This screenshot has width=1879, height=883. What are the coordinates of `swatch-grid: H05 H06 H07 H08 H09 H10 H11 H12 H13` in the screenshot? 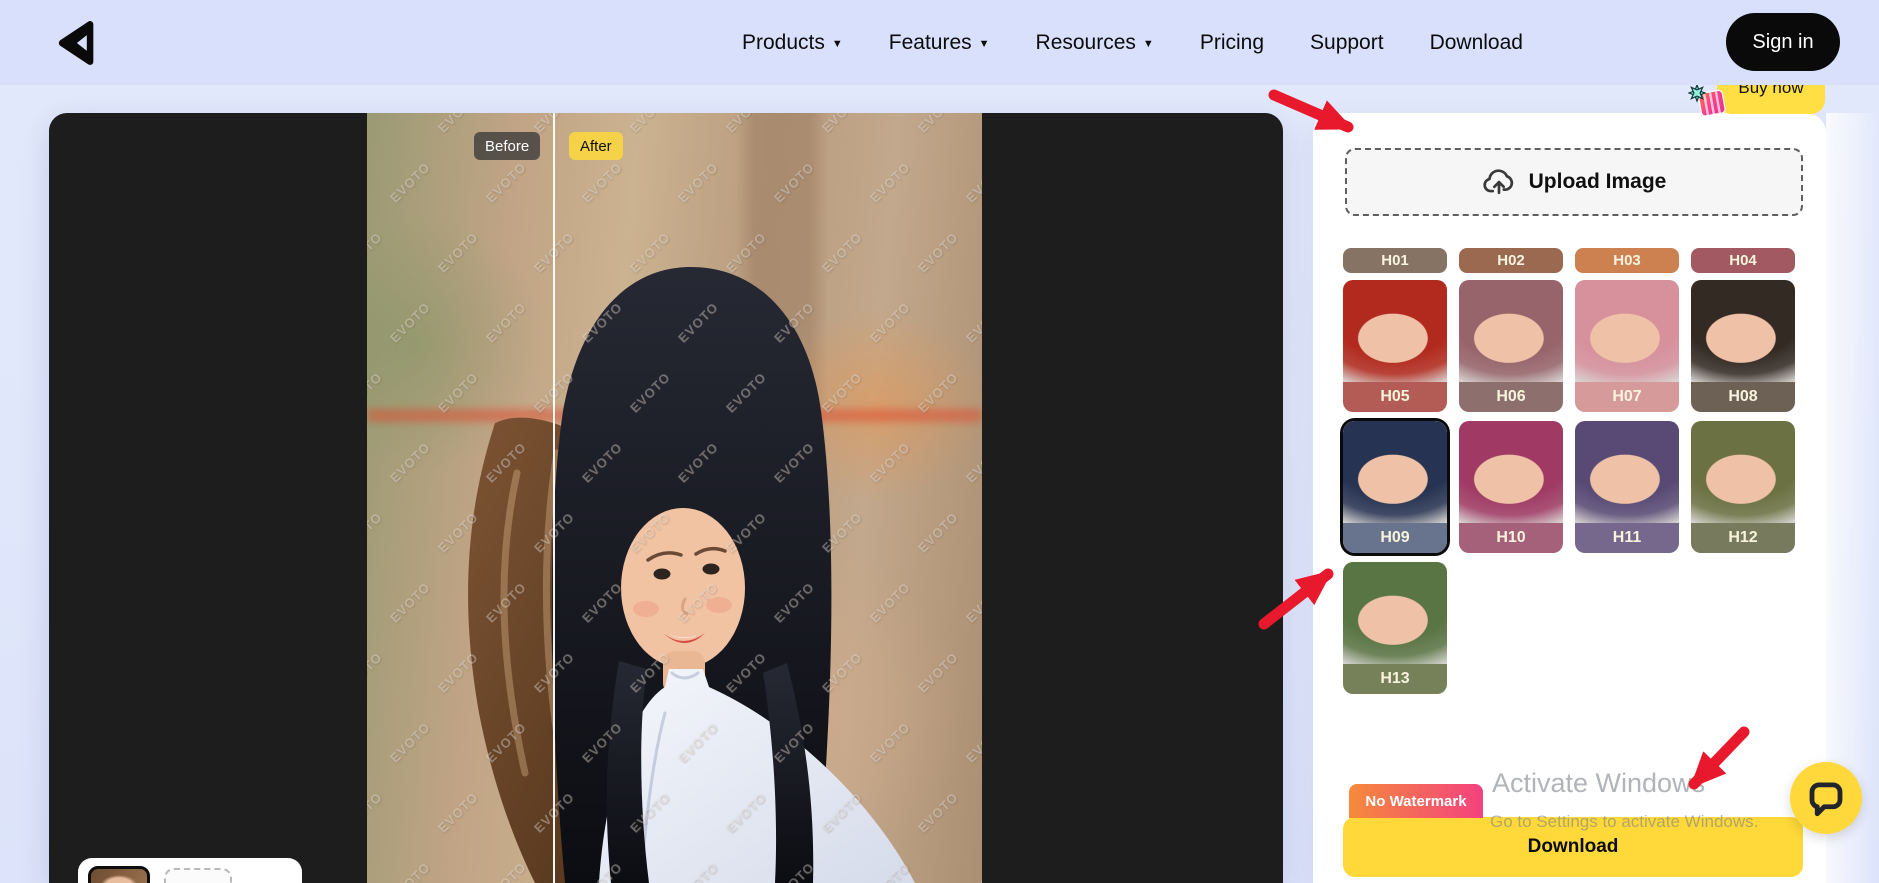 It's located at (1569, 487).